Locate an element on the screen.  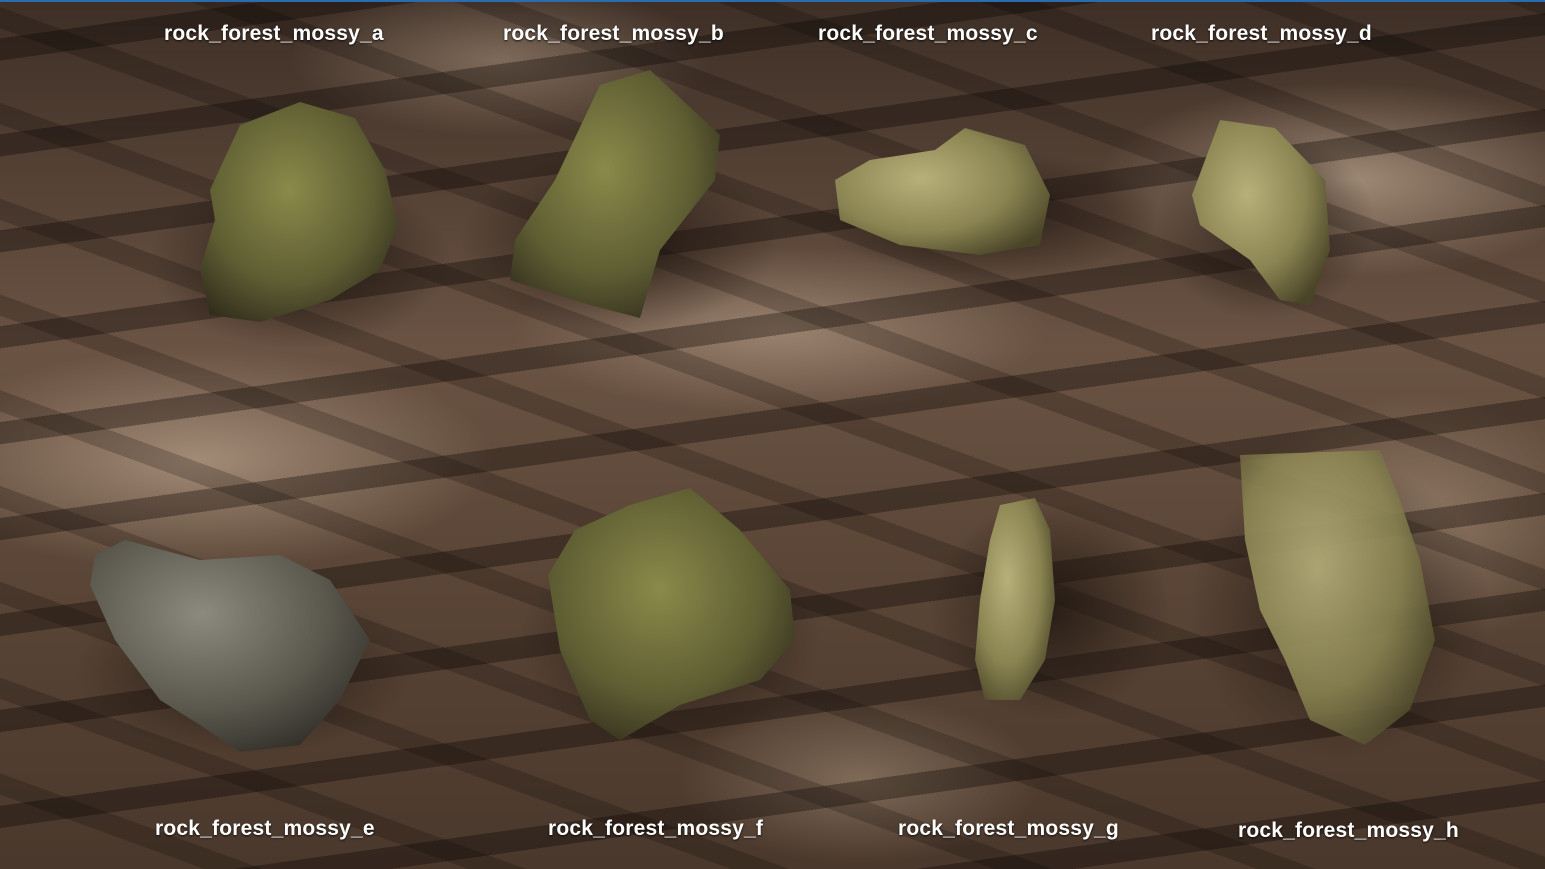
rock-a is located at coordinates (300, 226).